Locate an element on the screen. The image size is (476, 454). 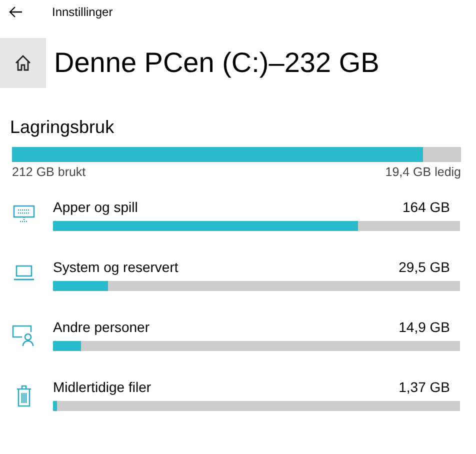
category-size: 29,5 GB is located at coordinates (424, 267).